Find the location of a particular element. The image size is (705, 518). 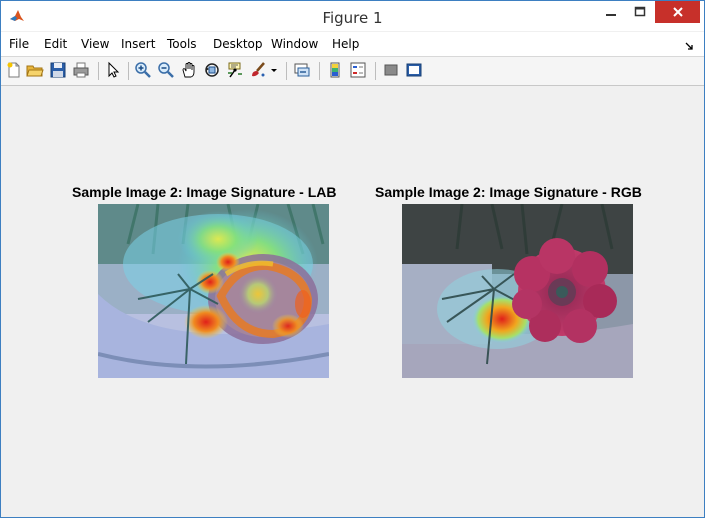

insert-colorbar-icon is located at coordinates (335, 70).